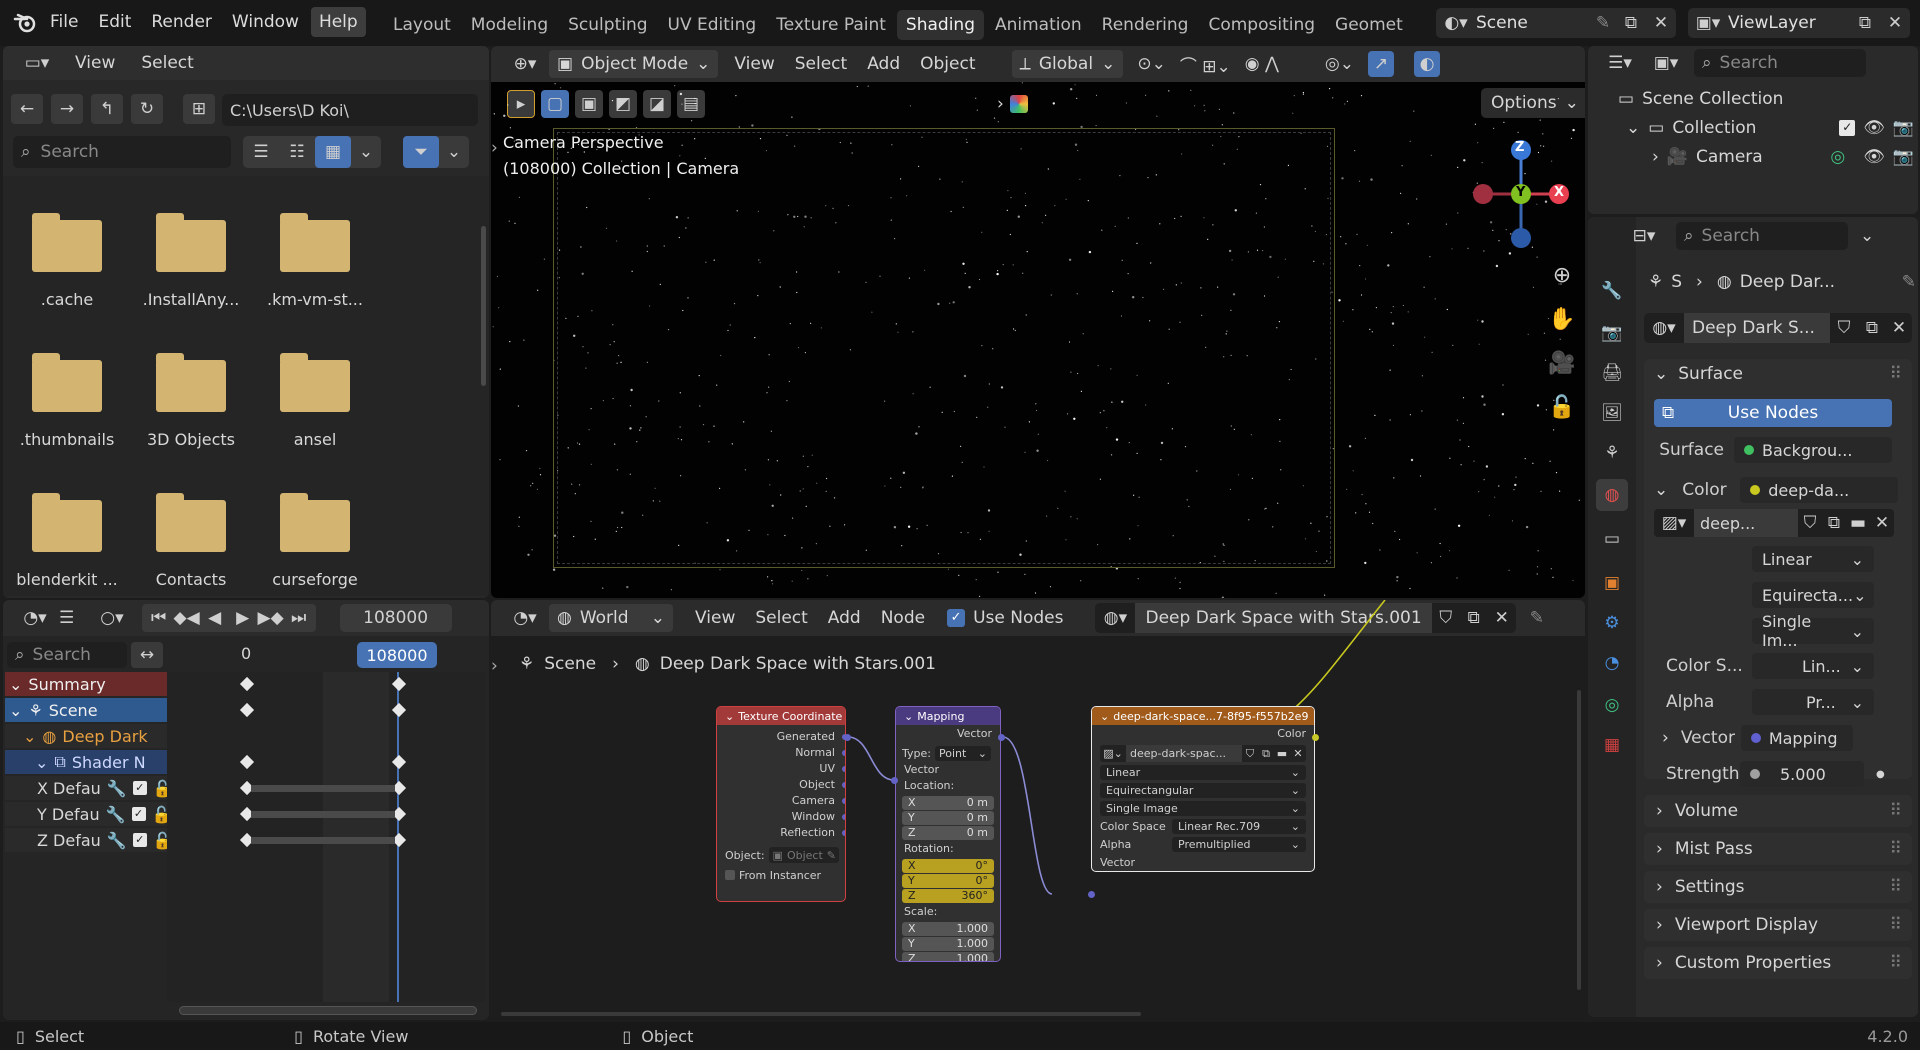 The width and height of the screenshot is (1920, 1050). Describe the element at coordinates (1778, 963) in the screenshot. I see `props-subpanel: › Custom Properties ⠿` at that location.